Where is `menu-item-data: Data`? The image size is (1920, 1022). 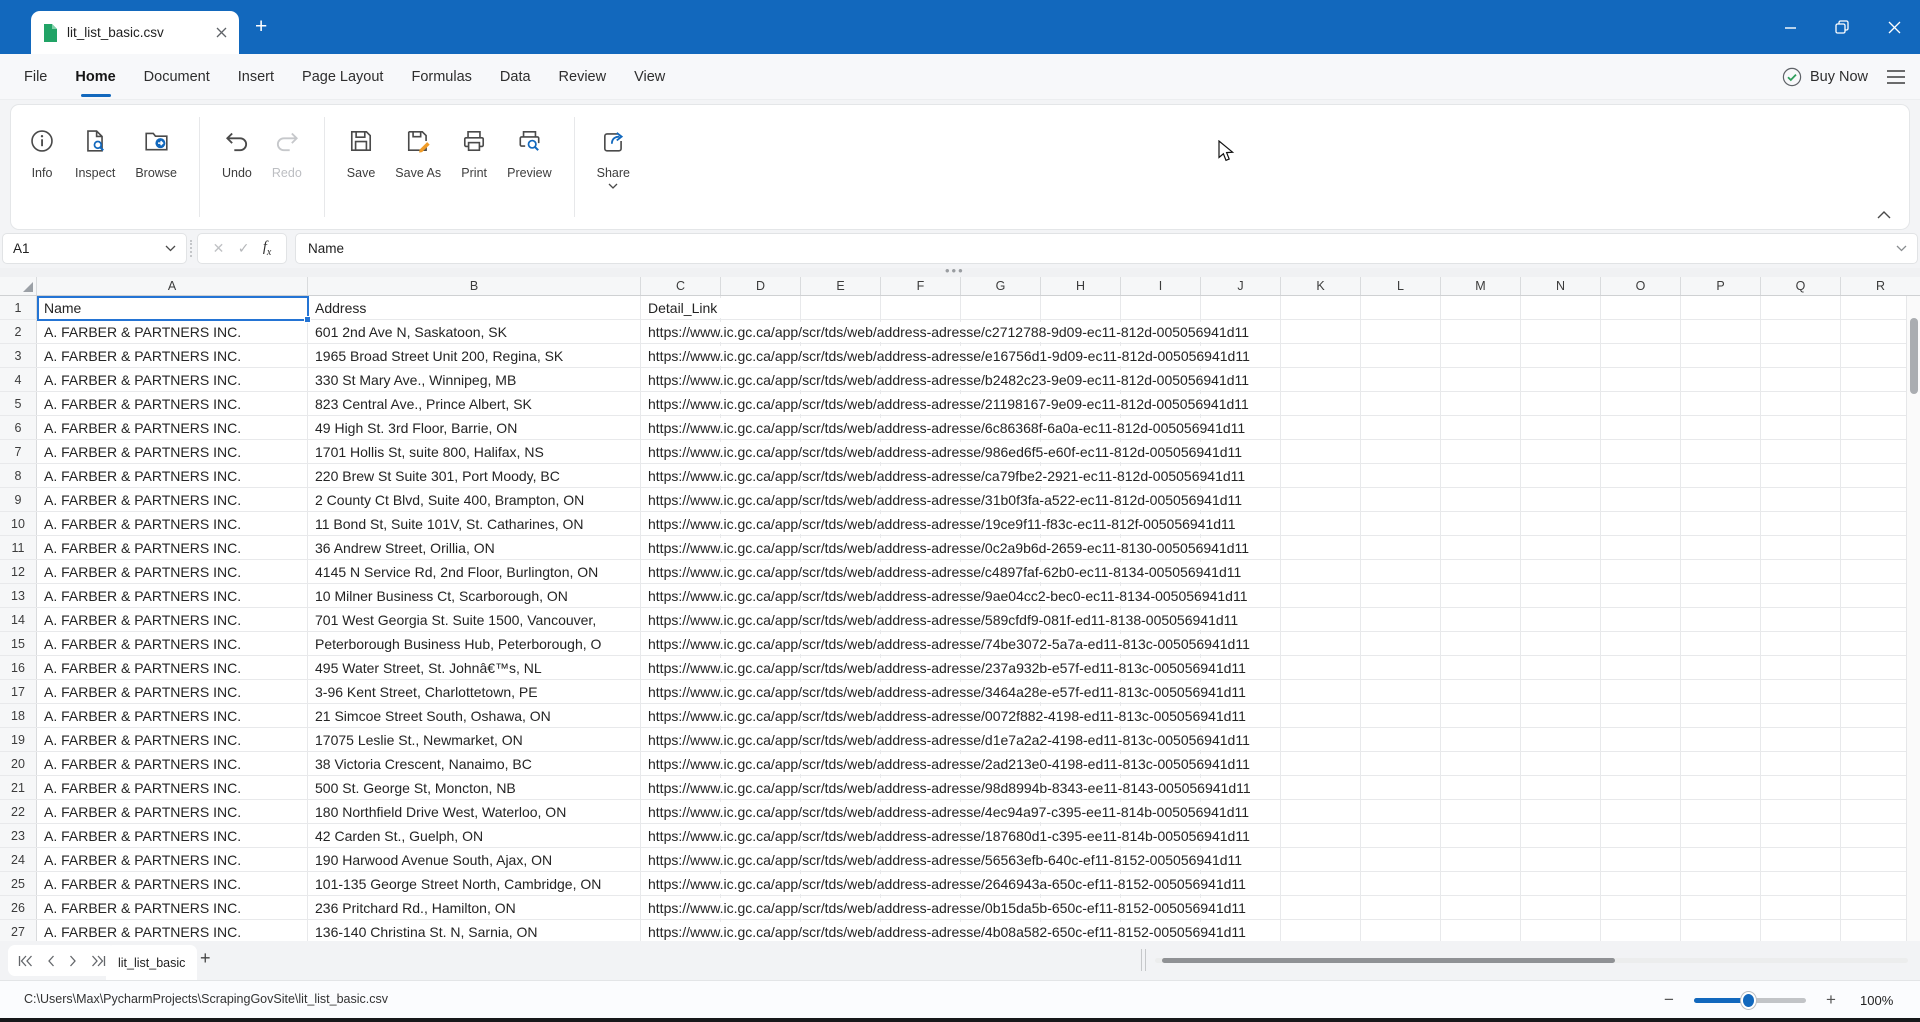 menu-item-data: Data is located at coordinates (515, 76).